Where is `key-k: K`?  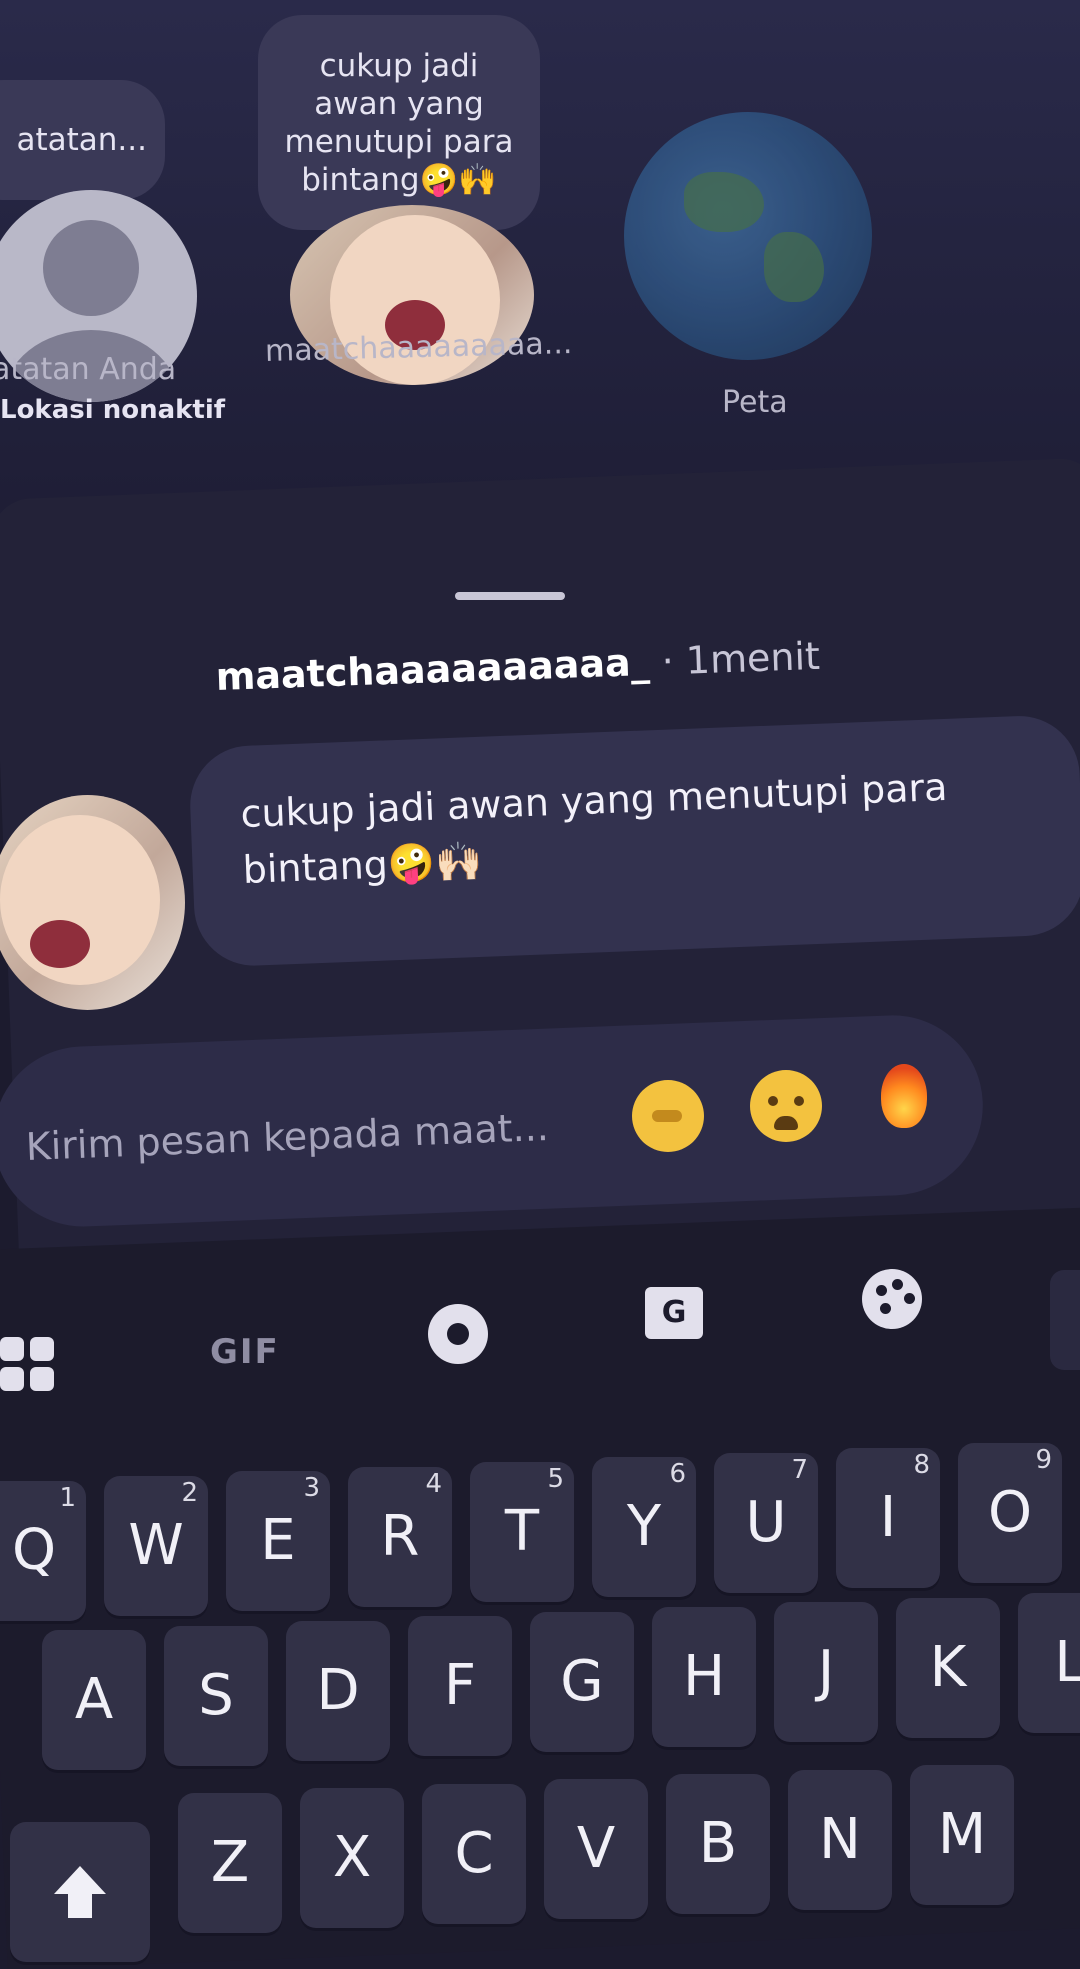 key-k: K is located at coordinates (948, 1668).